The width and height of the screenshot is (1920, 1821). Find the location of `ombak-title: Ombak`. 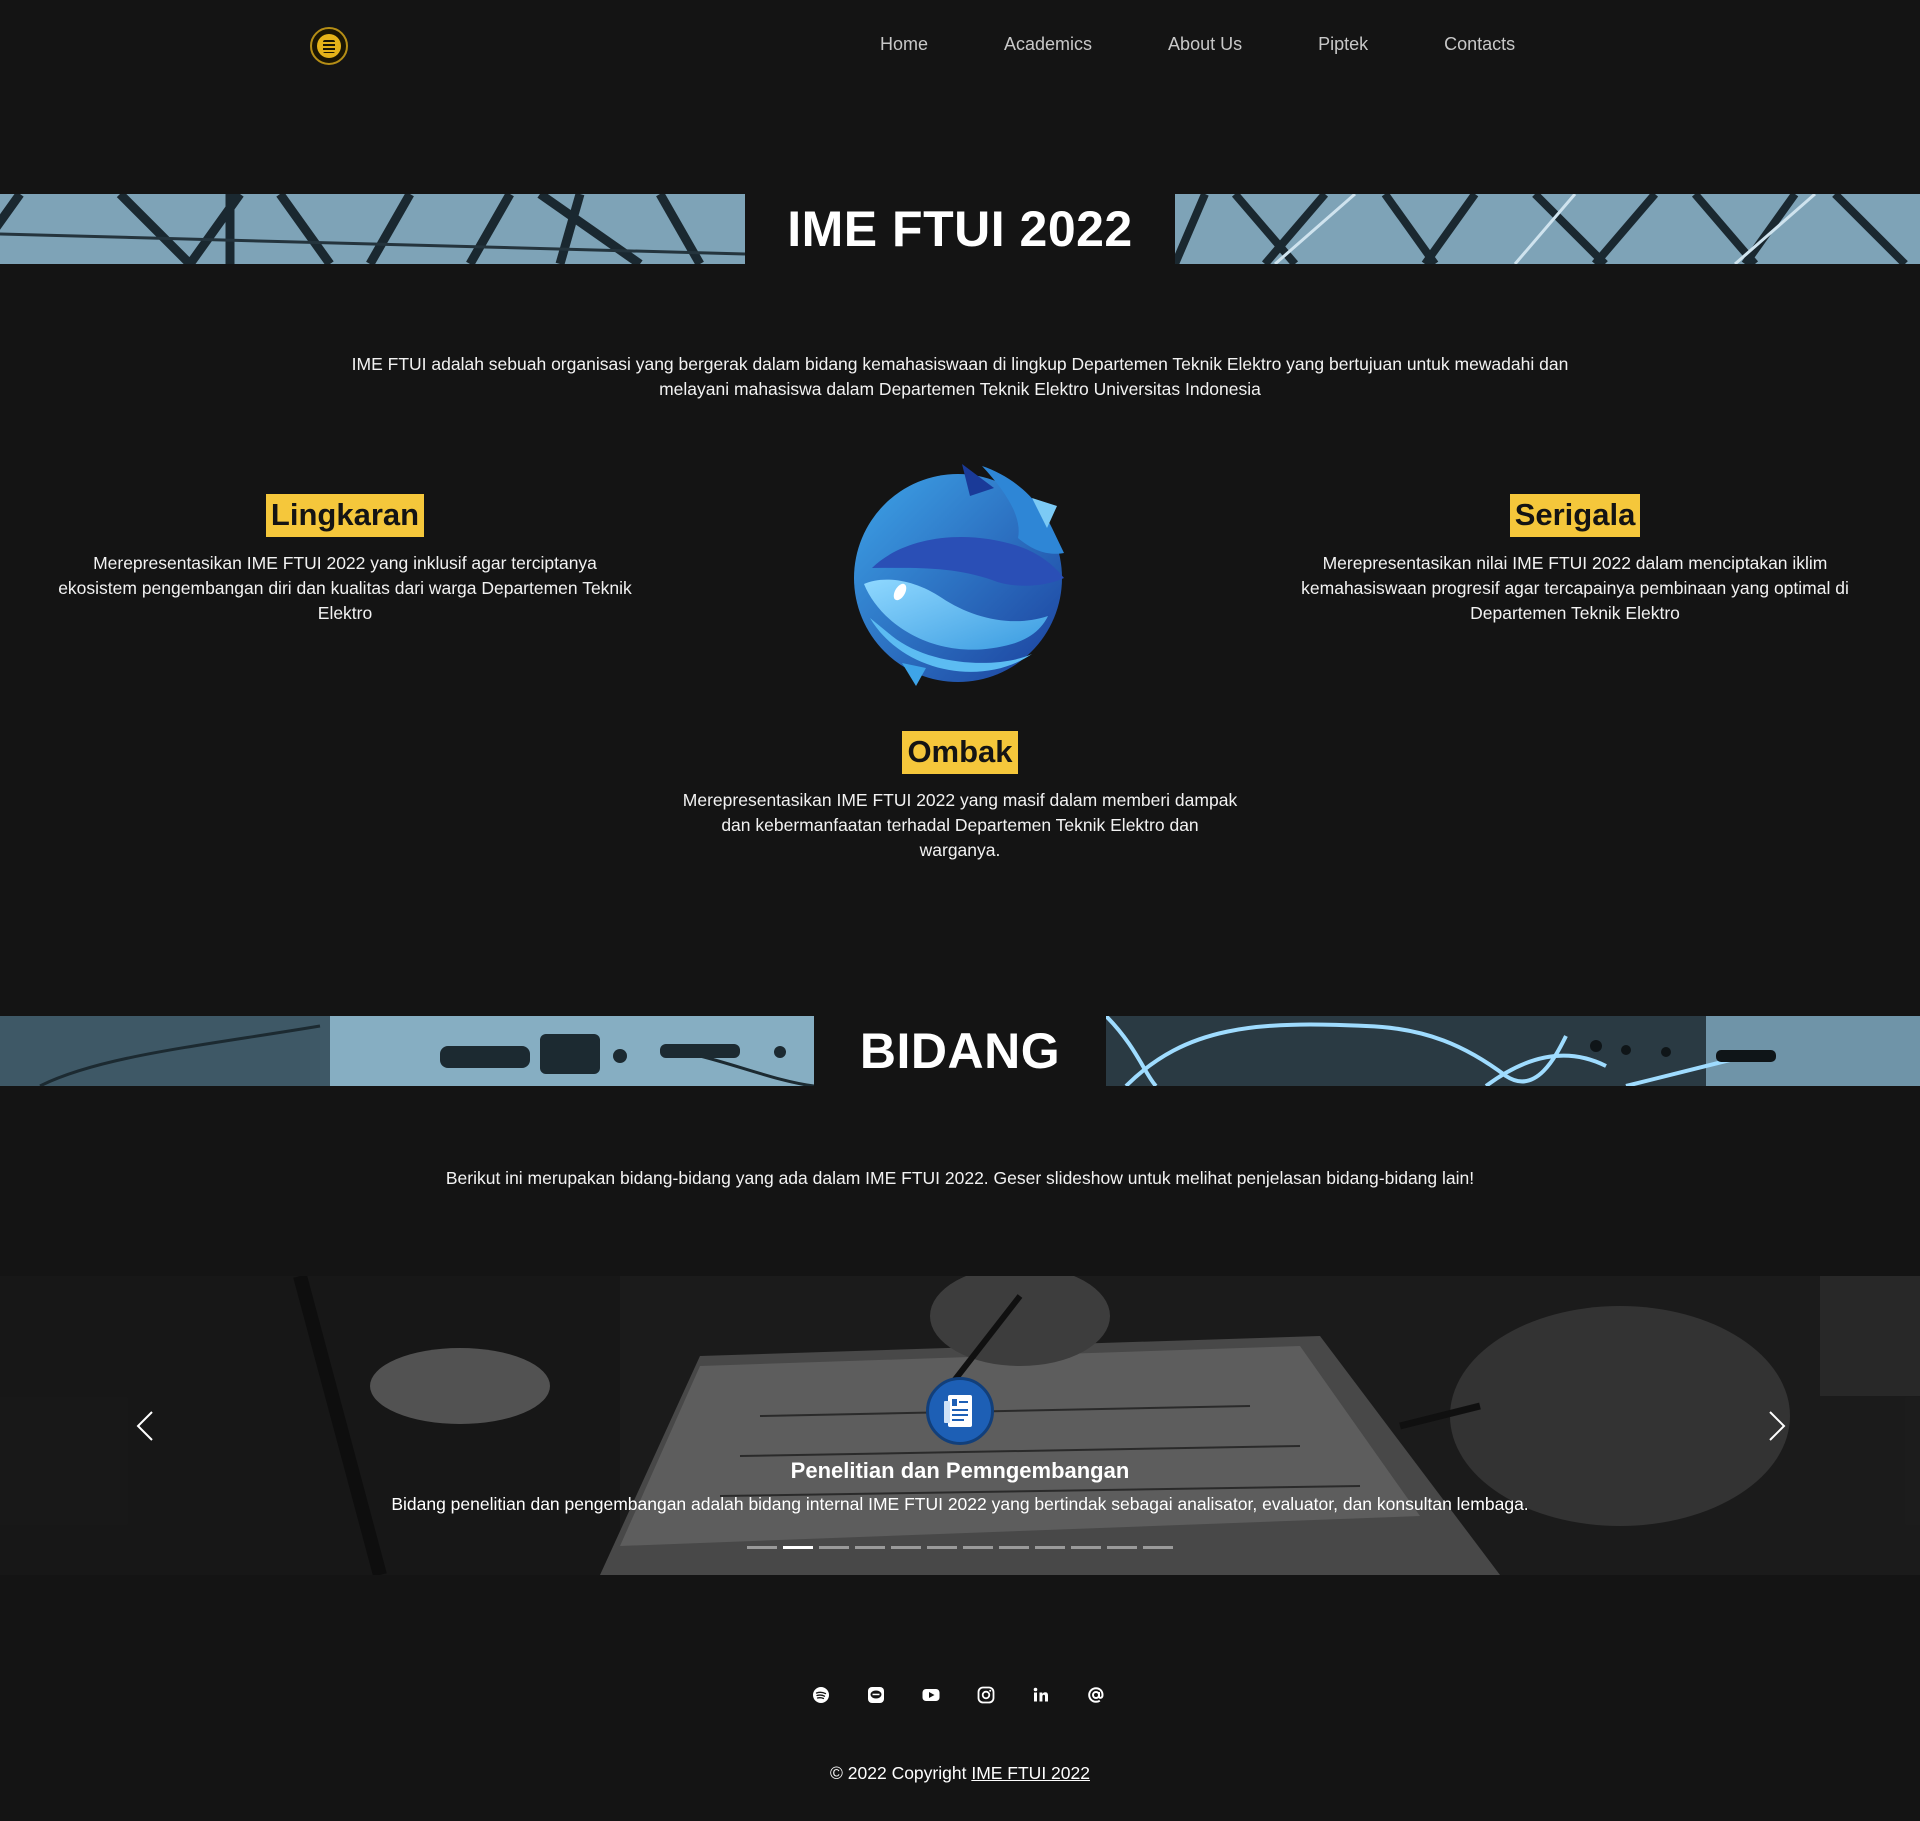

ombak-title: Ombak is located at coordinates (960, 752).